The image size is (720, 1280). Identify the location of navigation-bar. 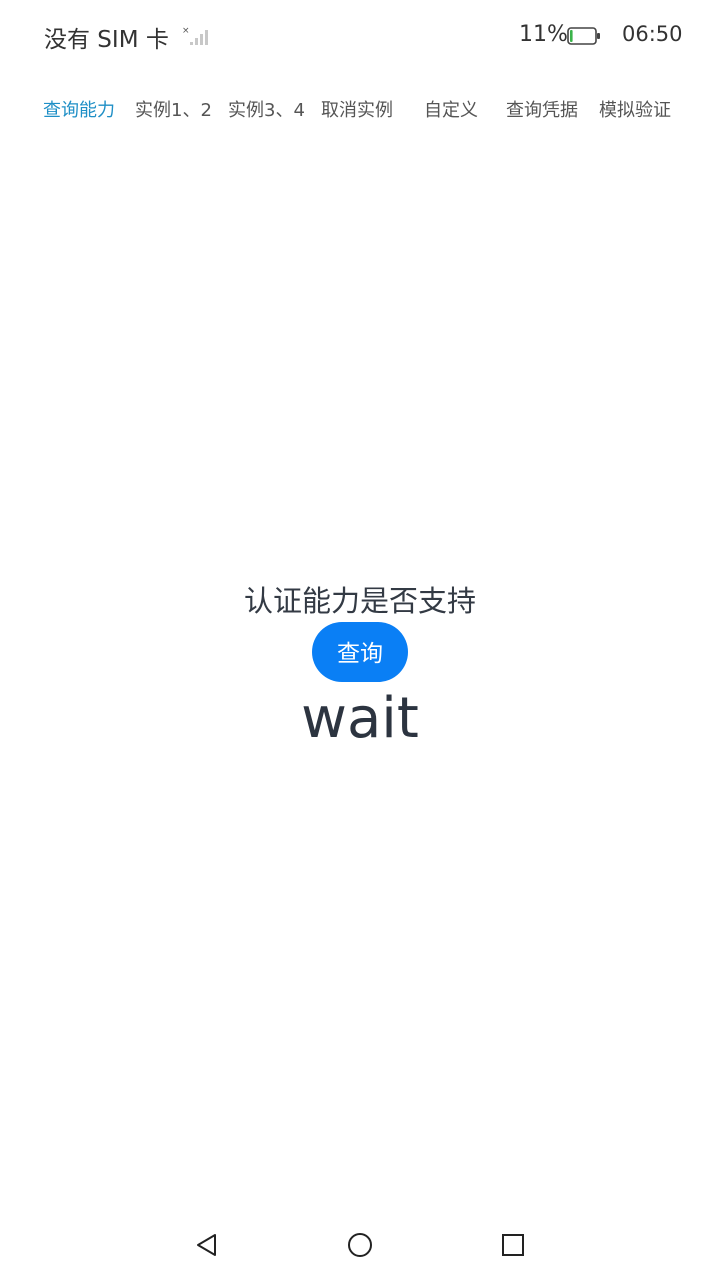
(360, 1244).